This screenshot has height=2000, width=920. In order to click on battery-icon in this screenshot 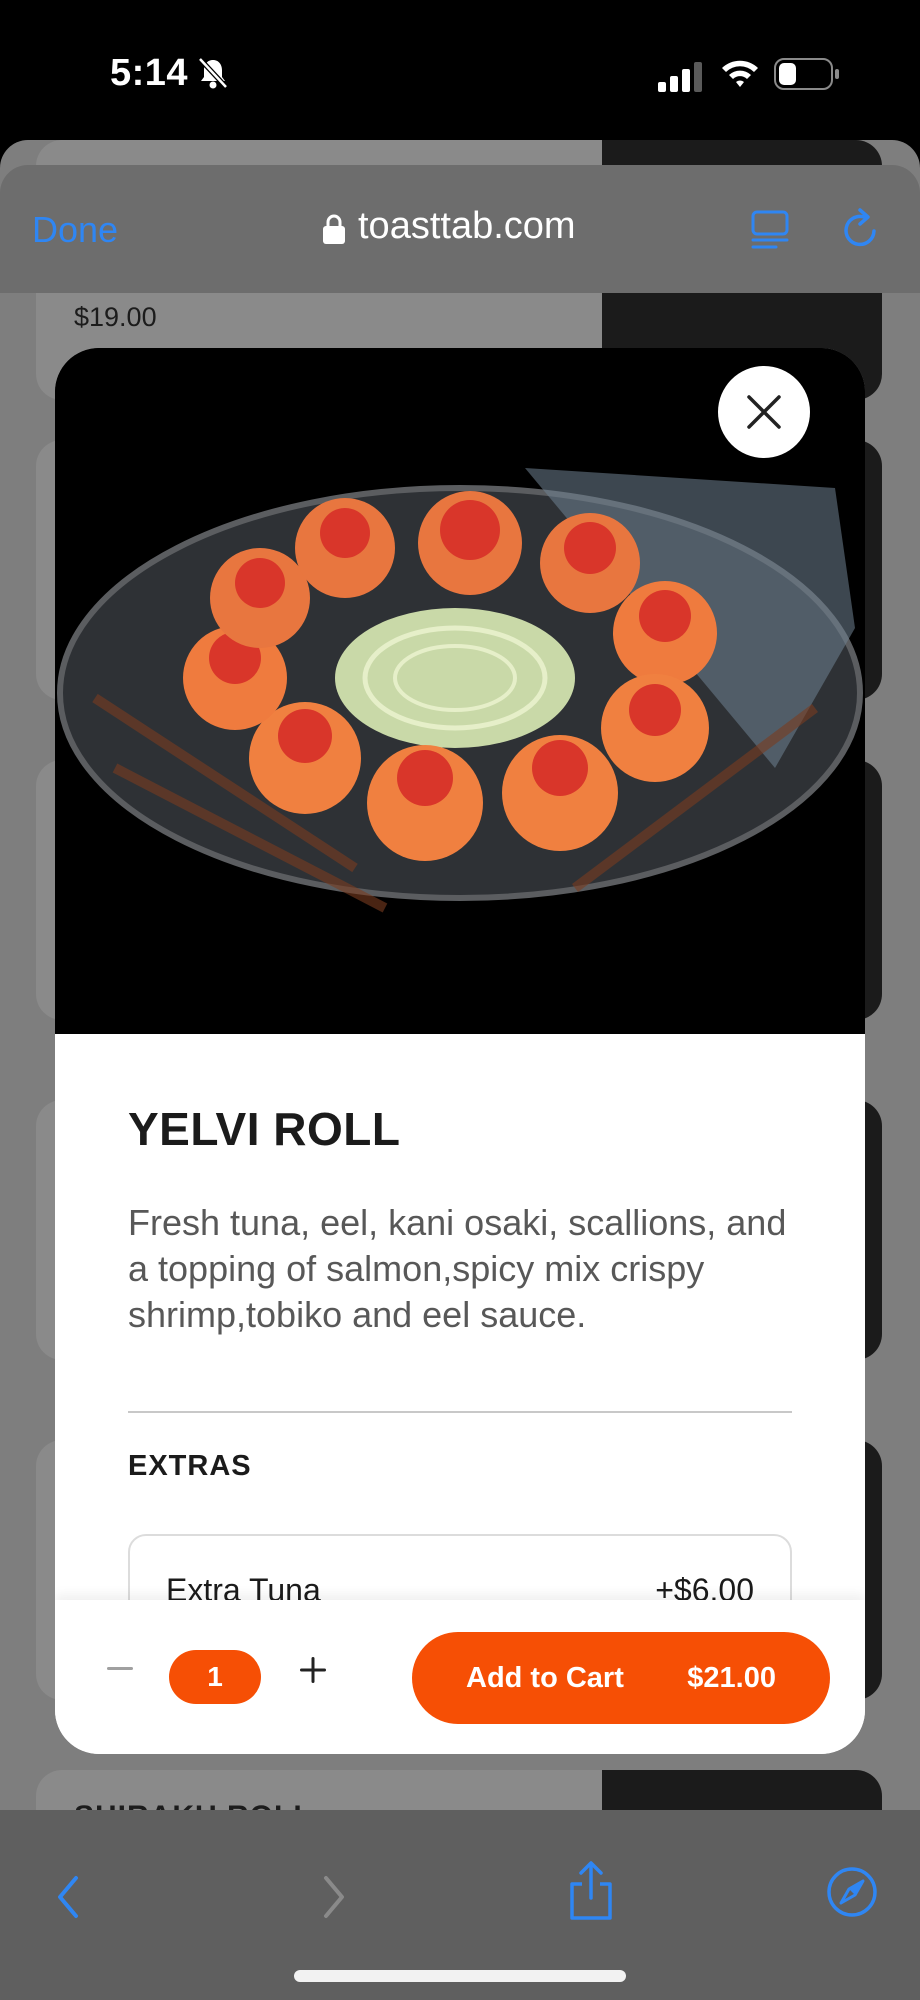, I will do `click(806, 74)`.